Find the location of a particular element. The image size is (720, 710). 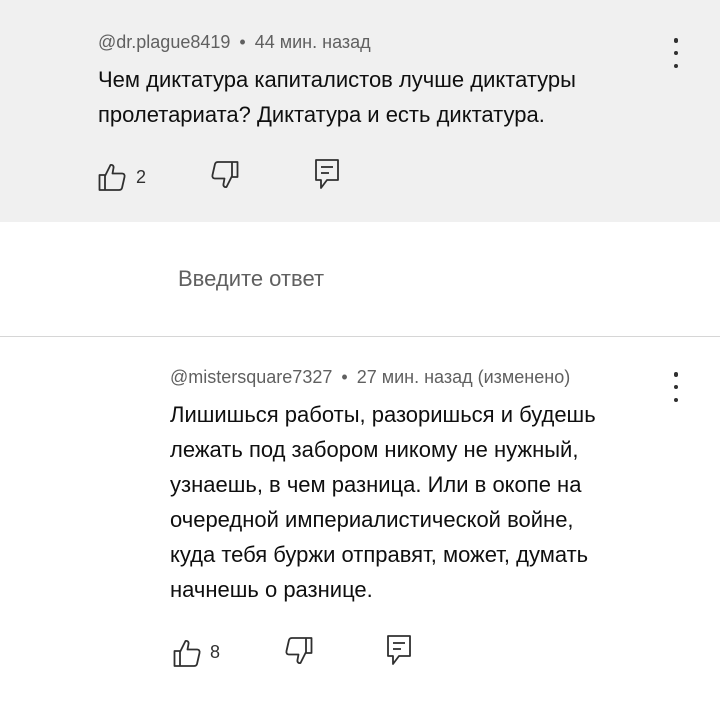

reply-text-line: начнешь о разнице. is located at coordinates (271, 589).